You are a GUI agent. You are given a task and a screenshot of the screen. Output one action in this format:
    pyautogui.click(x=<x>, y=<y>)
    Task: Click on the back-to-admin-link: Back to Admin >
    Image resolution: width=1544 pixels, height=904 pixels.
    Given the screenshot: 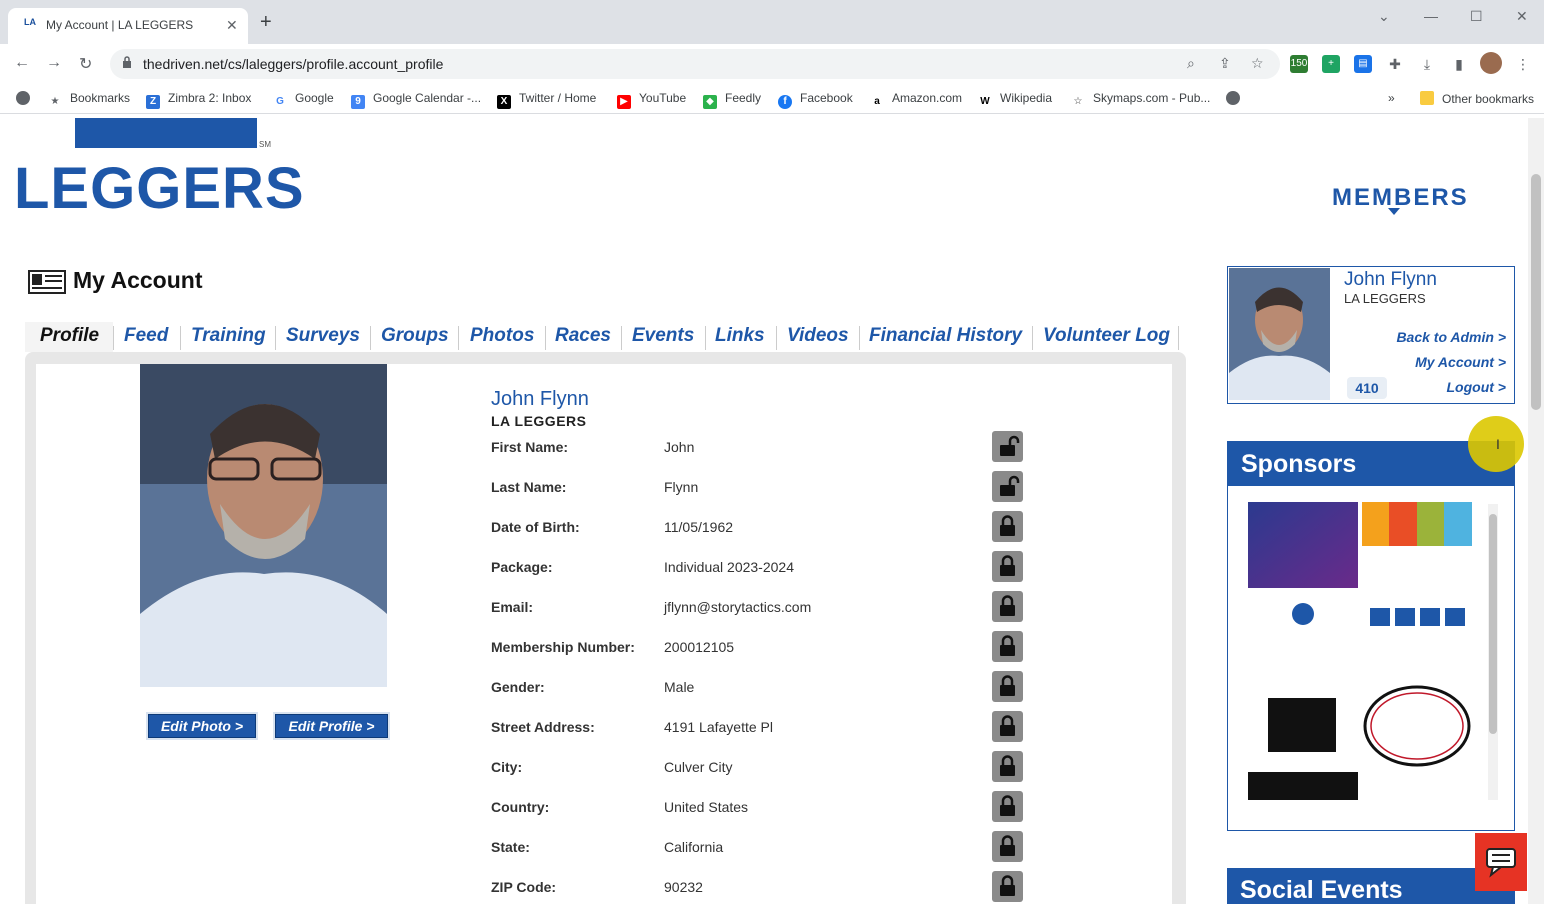 What is the action you would take?
    pyautogui.click(x=1451, y=337)
    